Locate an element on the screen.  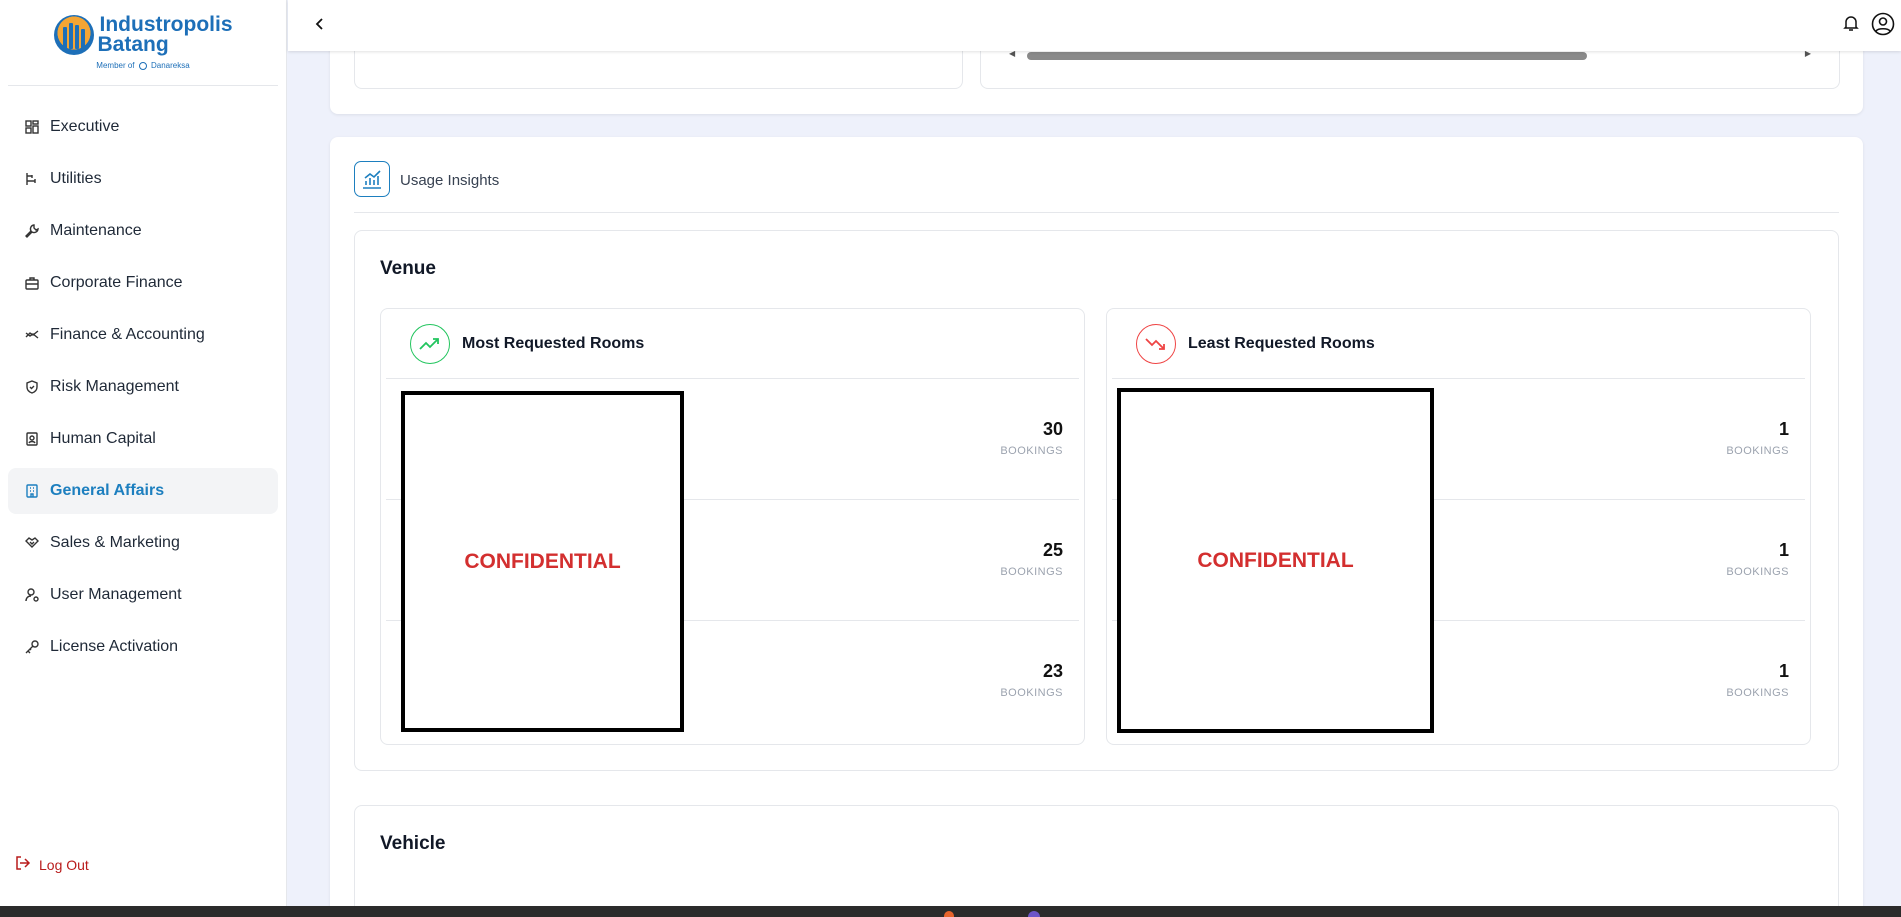
sidebar-item-label: User Management is located at coordinates (116, 594).